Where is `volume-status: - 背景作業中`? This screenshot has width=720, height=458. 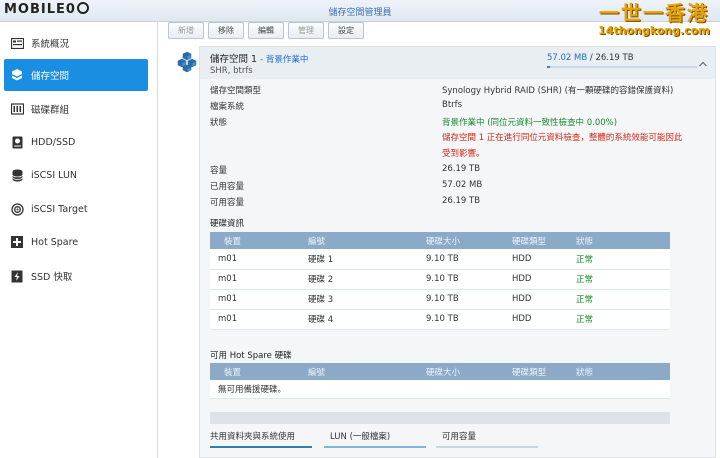 volume-status: - 背景作業中 is located at coordinates (284, 60).